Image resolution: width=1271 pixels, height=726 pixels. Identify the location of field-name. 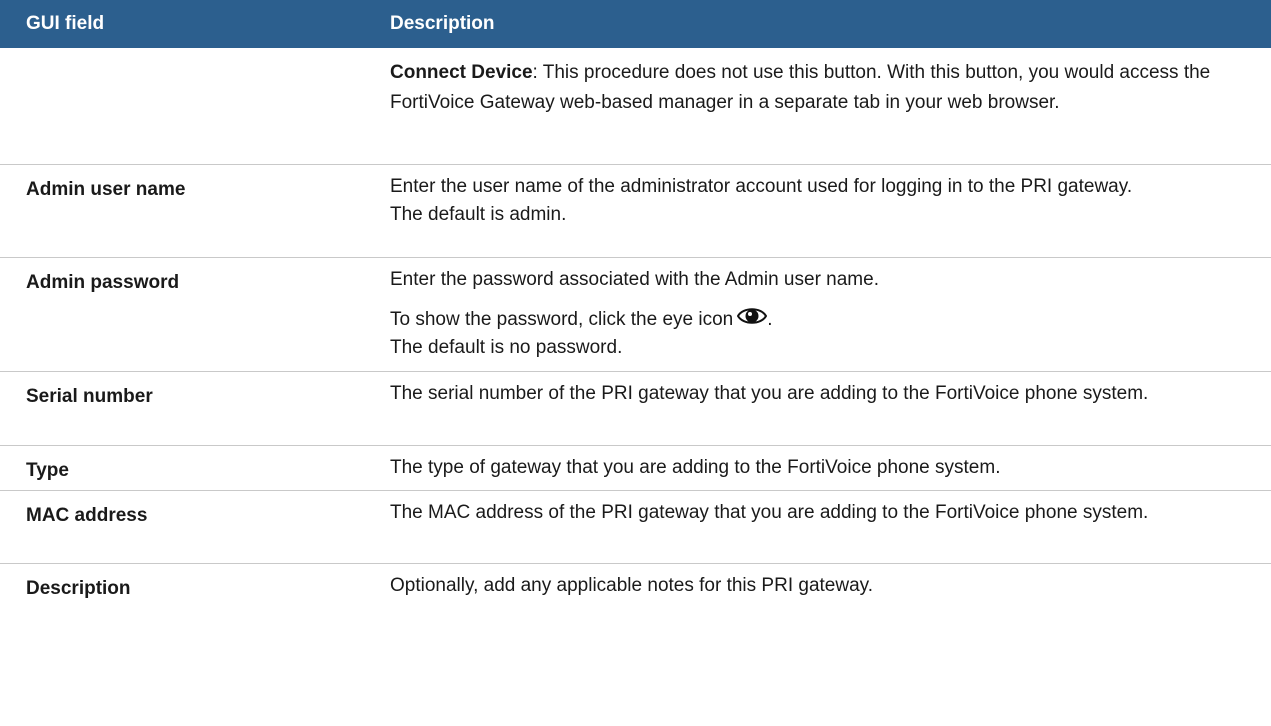
(192, 106).